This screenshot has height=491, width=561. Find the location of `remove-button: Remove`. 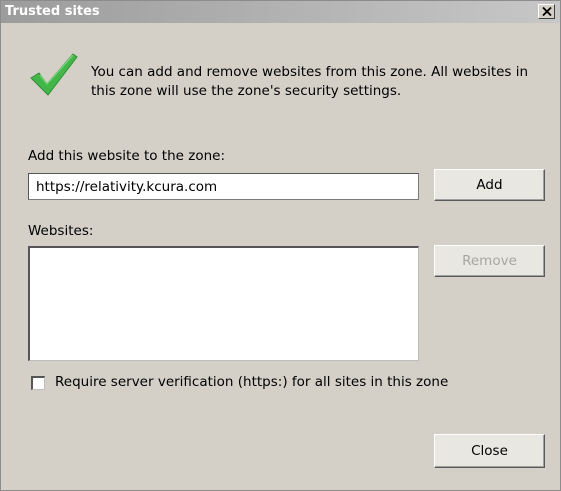

remove-button: Remove is located at coordinates (489, 261).